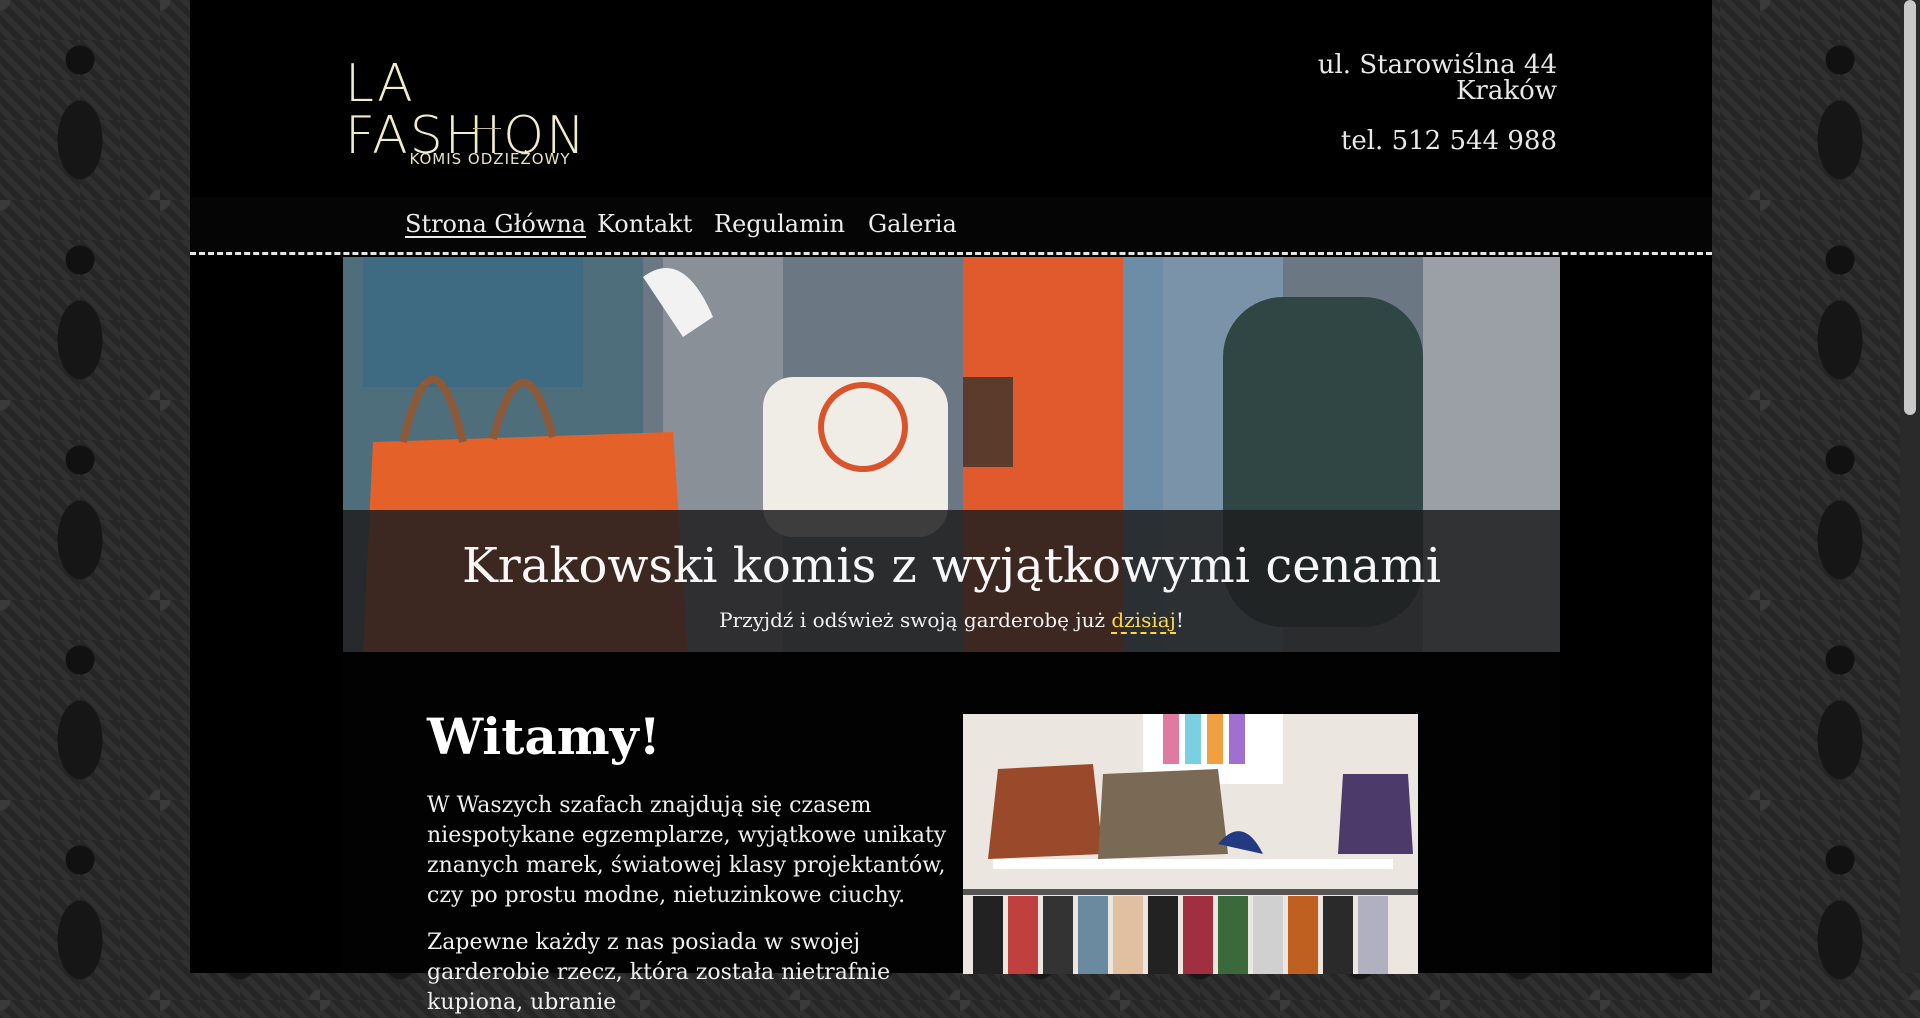  Describe the element at coordinates (1143, 621) in the screenshot. I see `hero-today-link: dzisiaj` at that location.